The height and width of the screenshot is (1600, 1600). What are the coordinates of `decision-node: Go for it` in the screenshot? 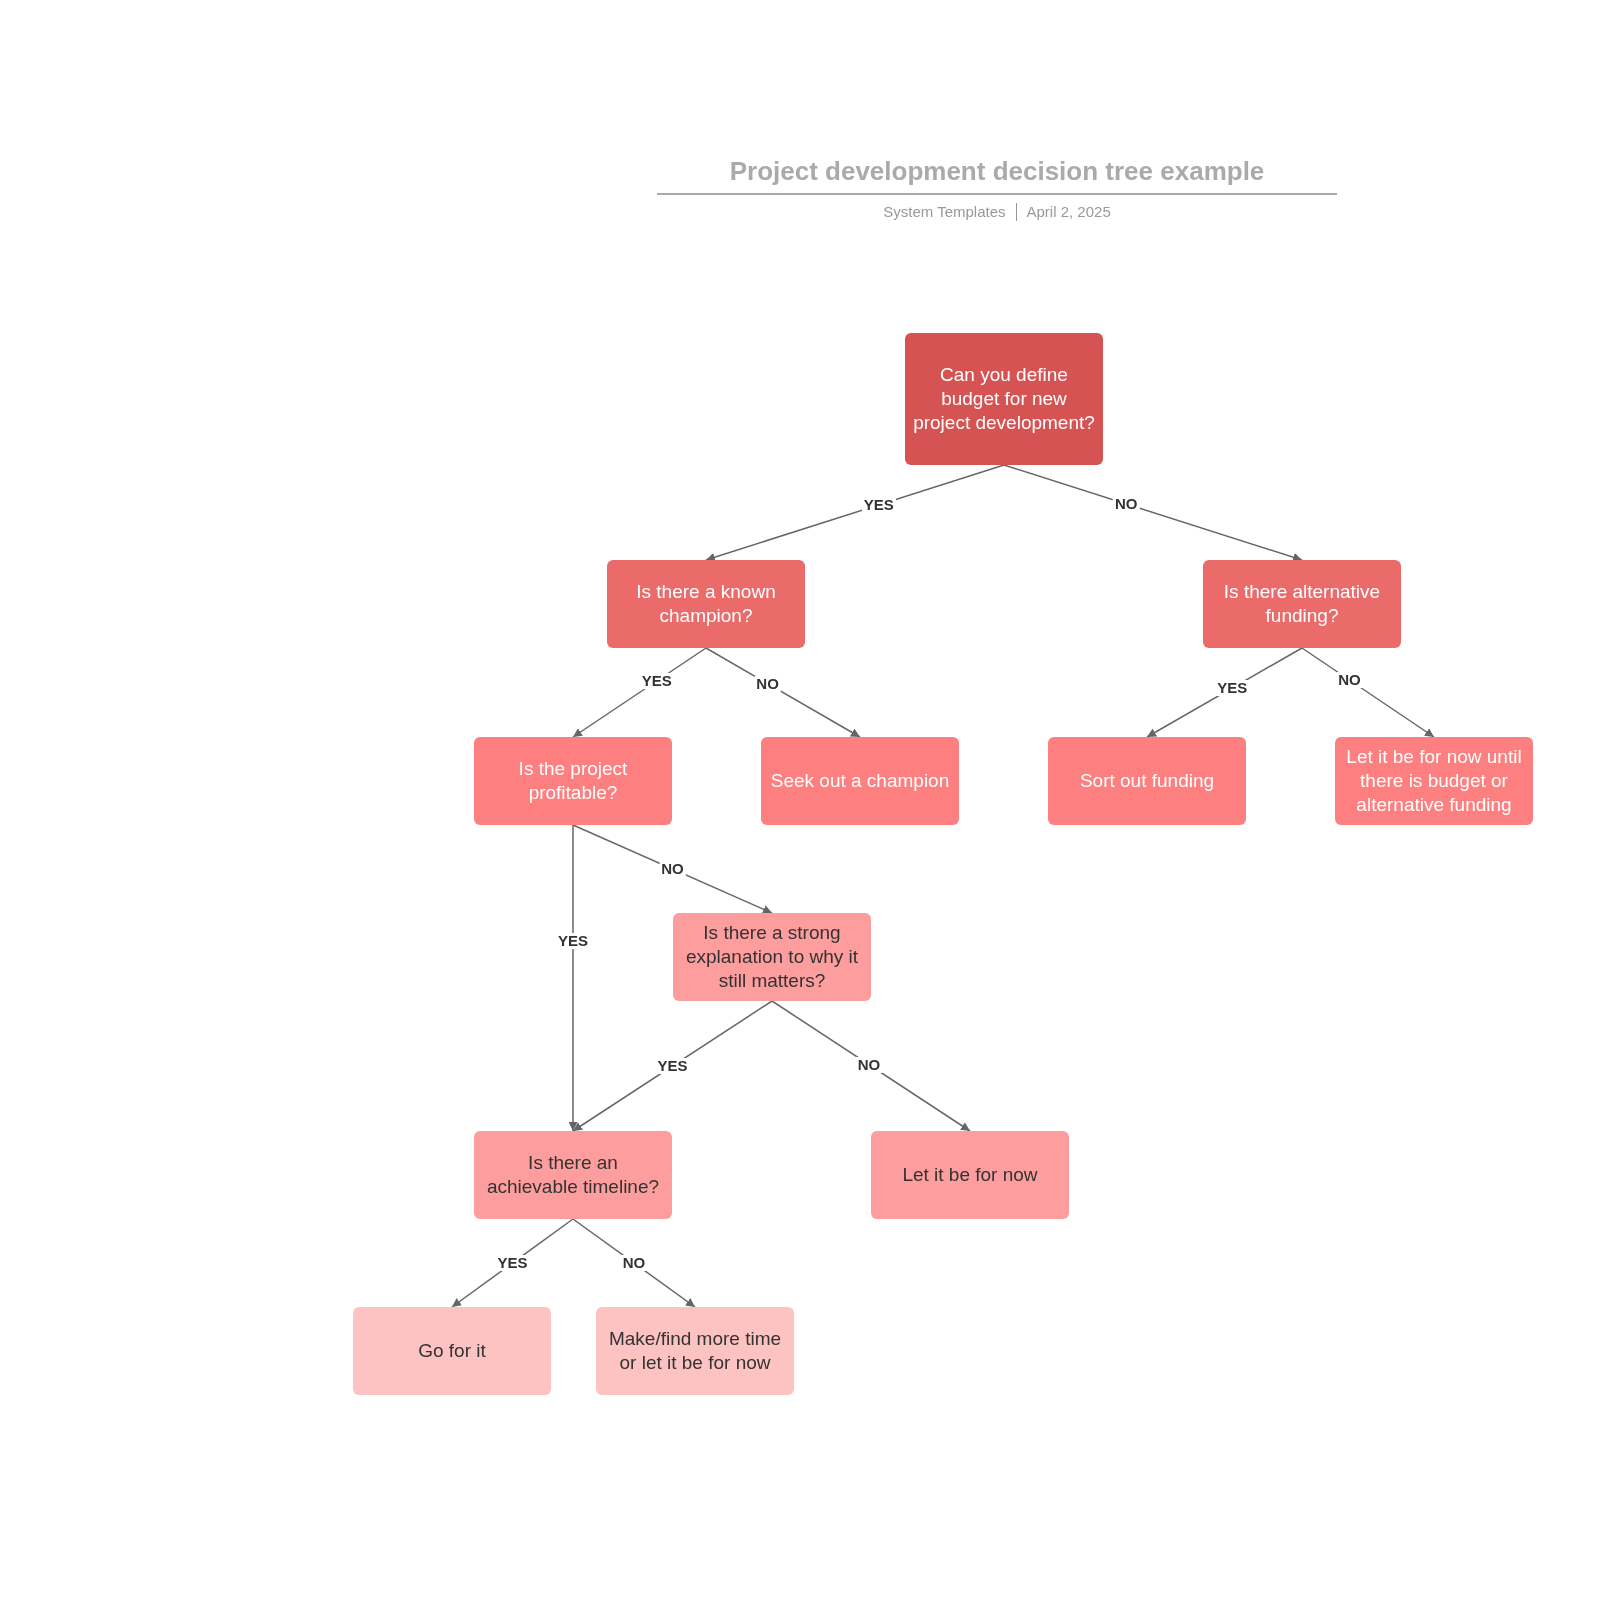 It's located at (452, 1351).